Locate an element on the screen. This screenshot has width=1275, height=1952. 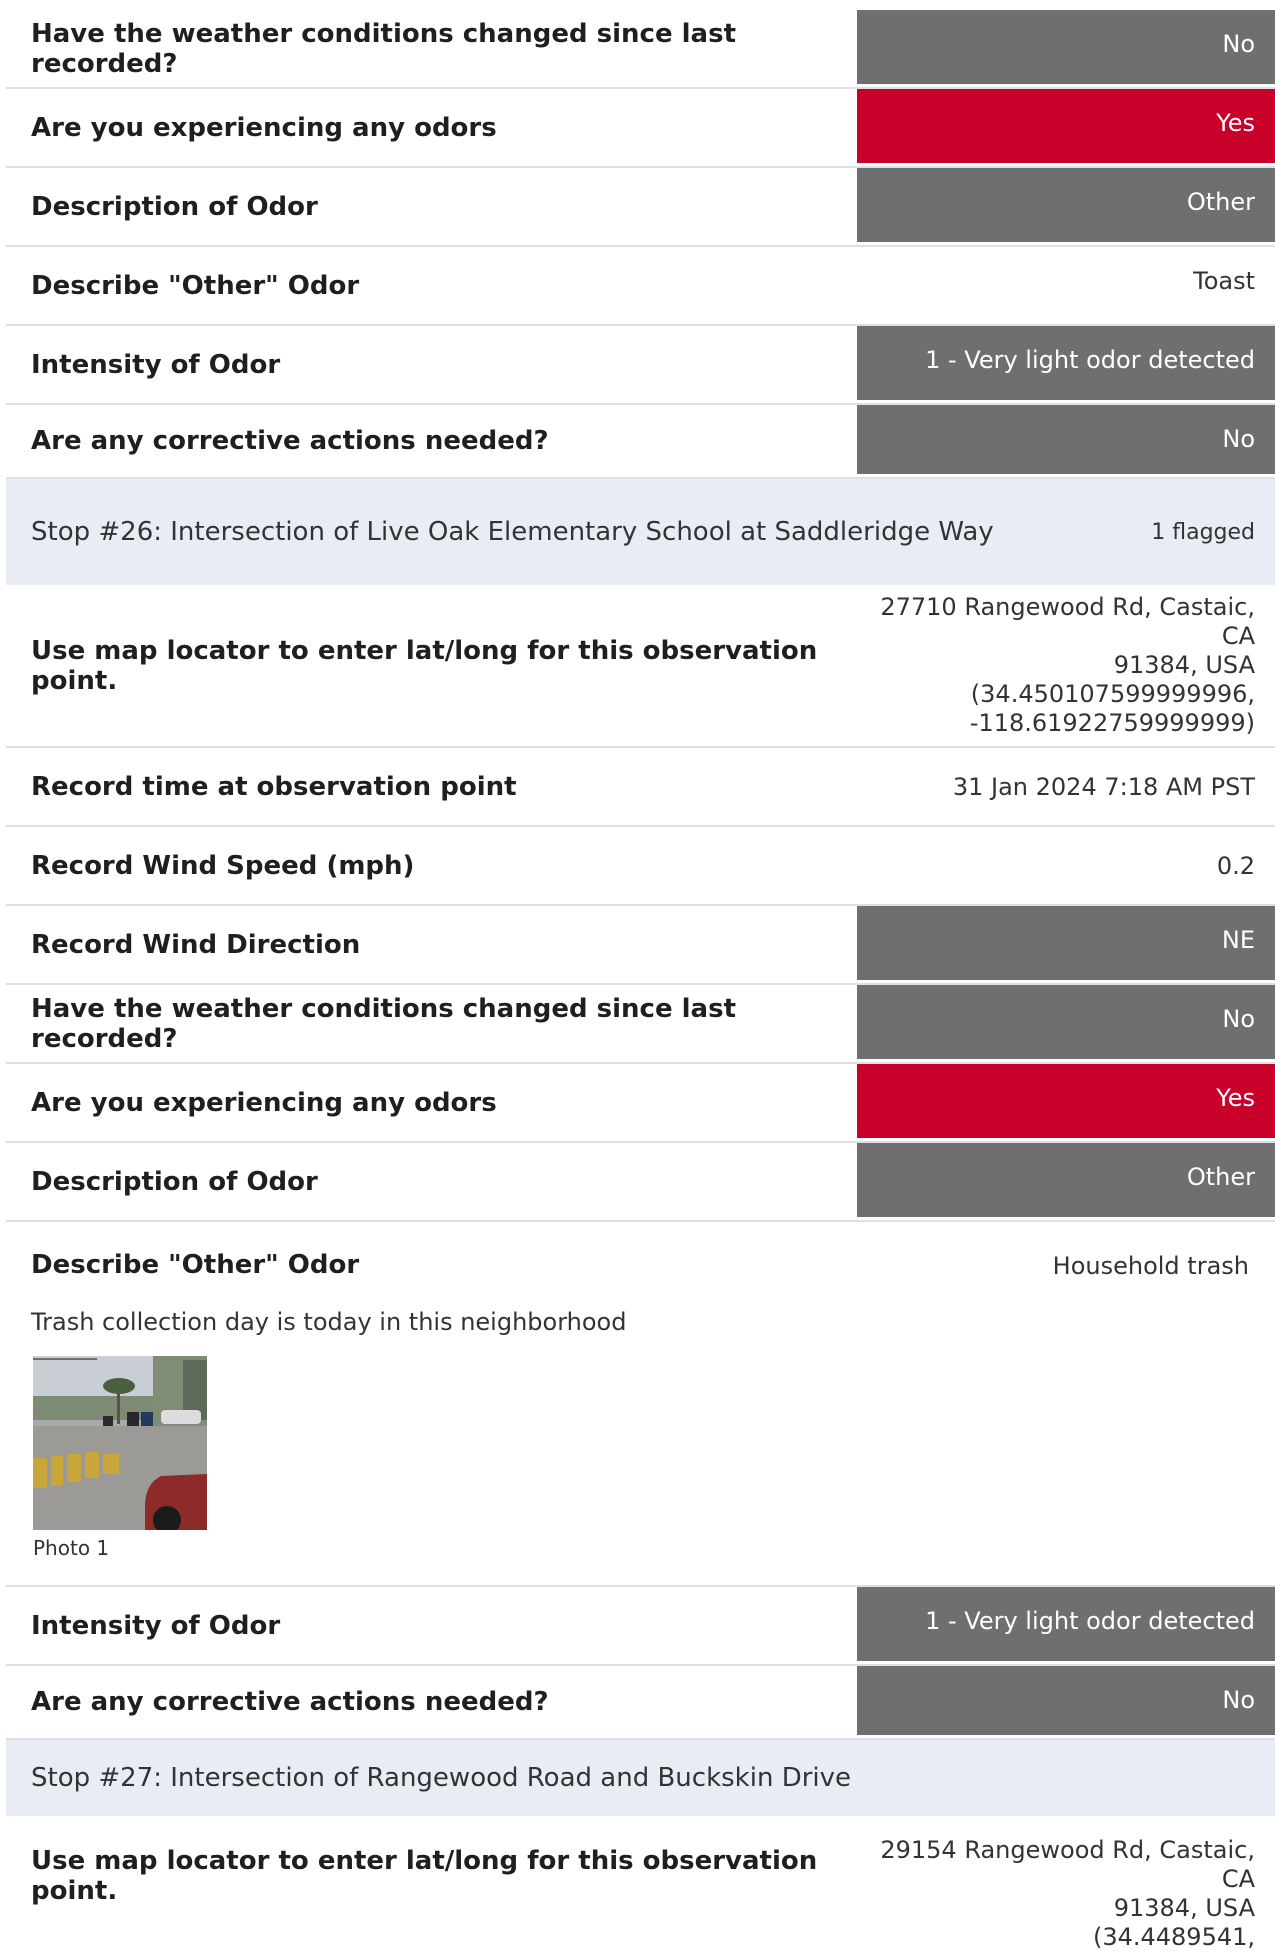
question-label: Record Wind Direction is located at coordinates (196, 944).